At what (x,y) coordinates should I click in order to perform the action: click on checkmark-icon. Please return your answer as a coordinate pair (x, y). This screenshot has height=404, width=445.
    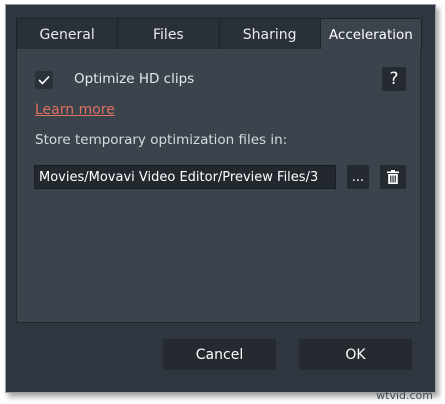
    Looking at the image, I should click on (44, 80).